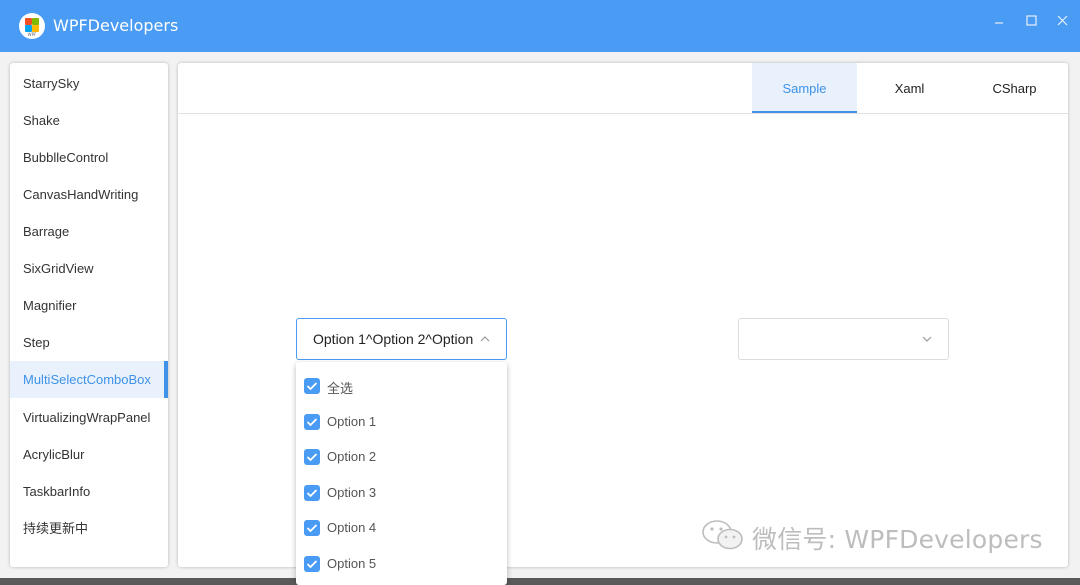 The image size is (1080, 585). What do you see at coordinates (909, 88) in the screenshot?
I see `tab-xaml: Xaml` at bounding box center [909, 88].